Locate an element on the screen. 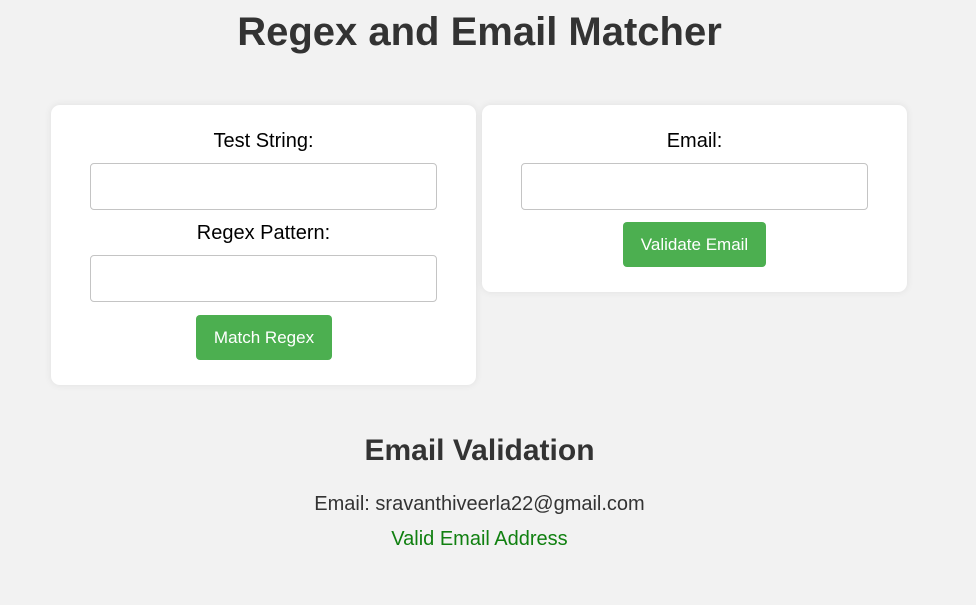 The image size is (976, 605). page-title: Regex and Email Matcher is located at coordinates (479, 32).